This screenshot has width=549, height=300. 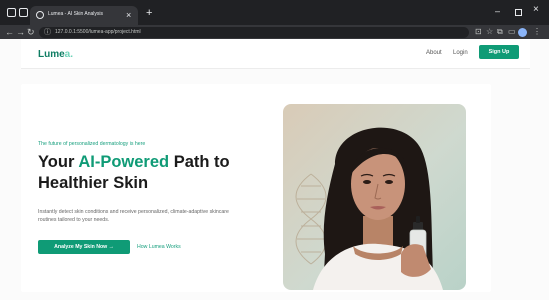 I want to click on browser-tab-bar: Lumea - AI Skin Analysis × + – ×, so click(x=274, y=12).